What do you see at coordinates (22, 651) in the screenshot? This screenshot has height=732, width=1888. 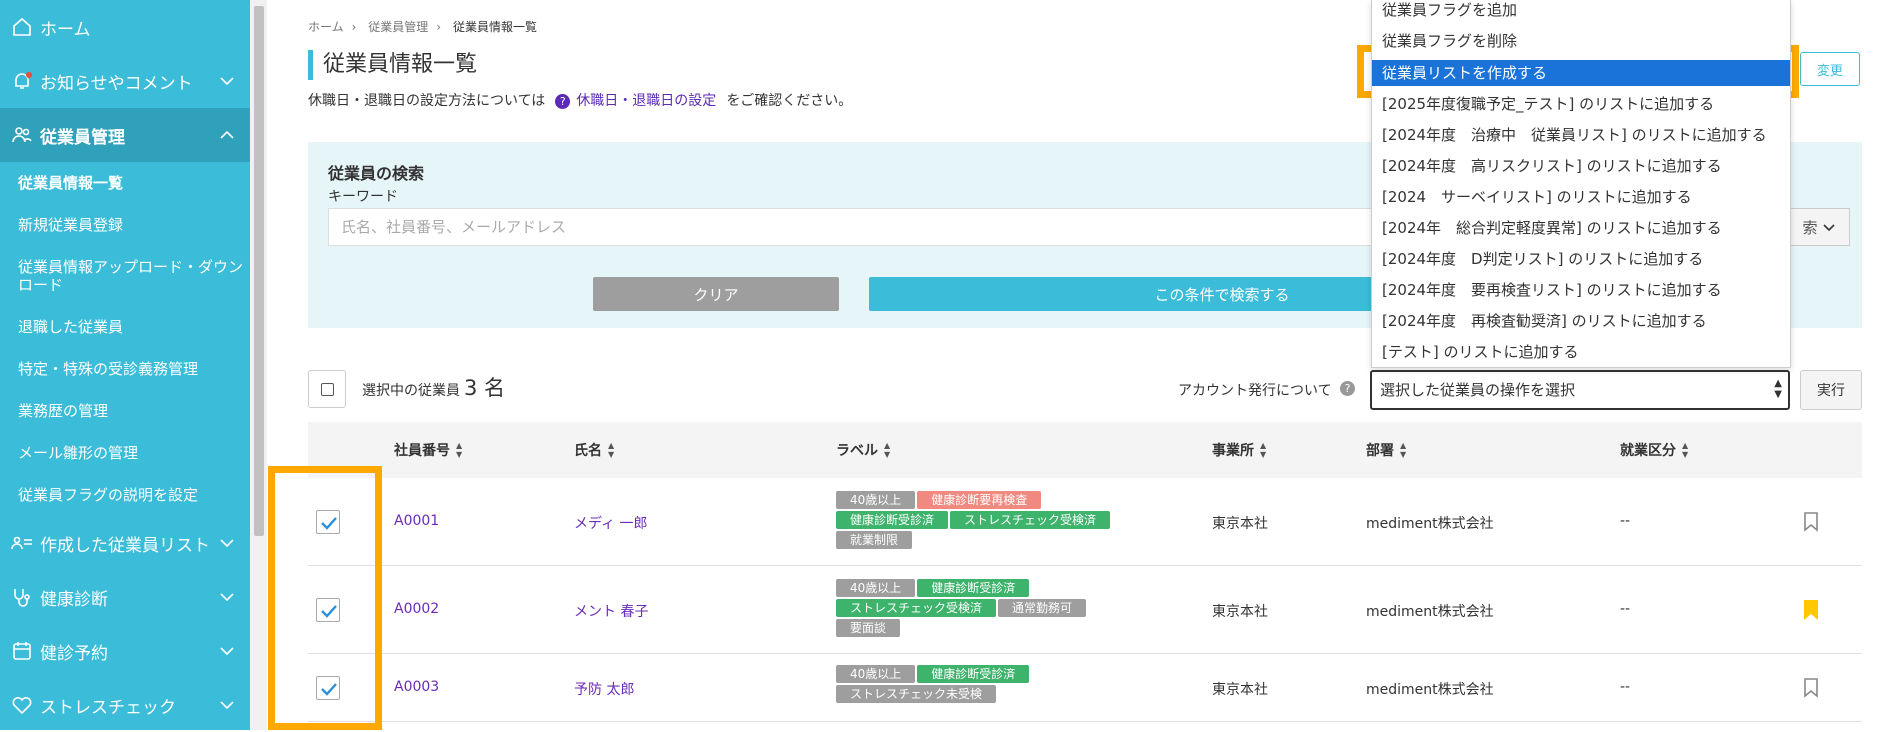 I see `calendar-check-icon` at bounding box center [22, 651].